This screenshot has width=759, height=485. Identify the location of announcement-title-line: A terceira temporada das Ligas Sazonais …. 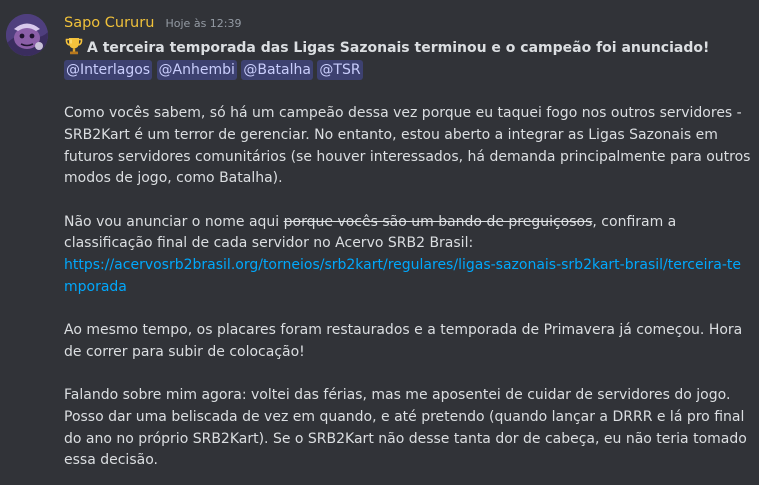
(409, 48).